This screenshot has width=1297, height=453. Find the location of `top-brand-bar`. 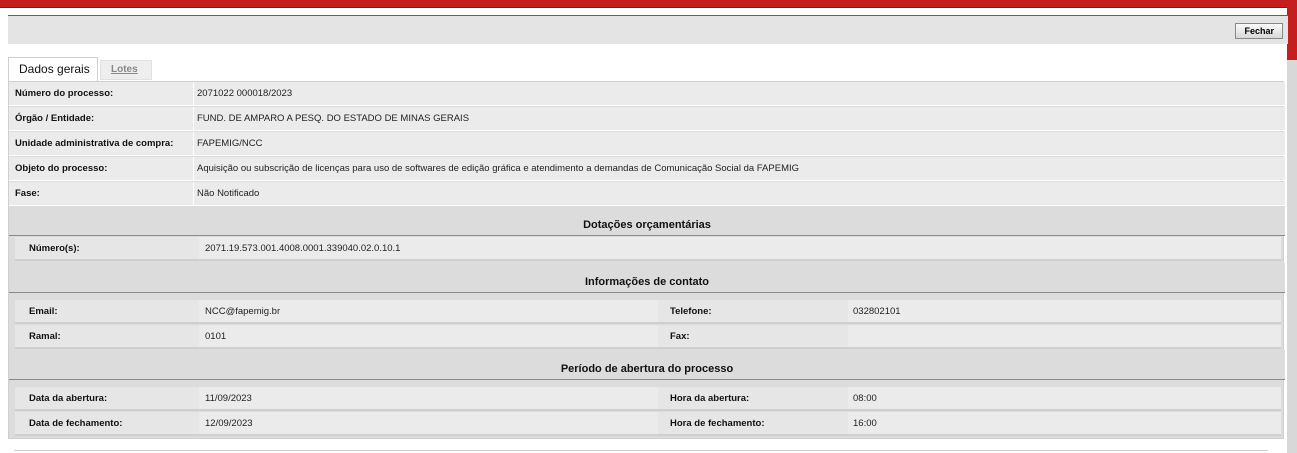

top-brand-bar is located at coordinates (648, 4).